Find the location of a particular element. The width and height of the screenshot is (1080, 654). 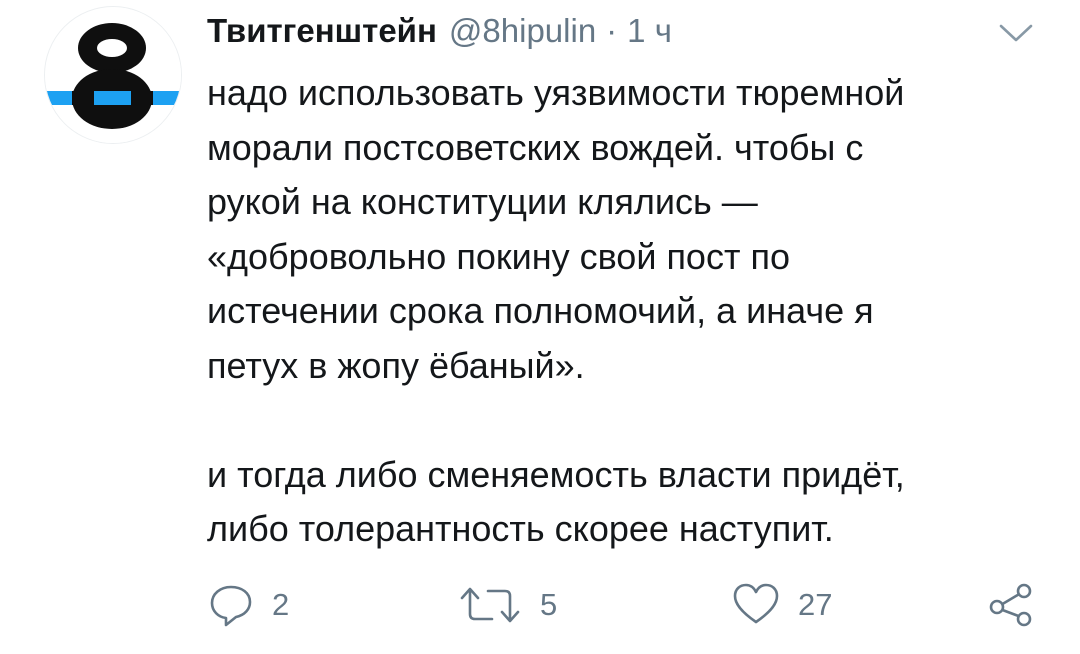

display-name: Твитгенштейн is located at coordinates (322, 31).